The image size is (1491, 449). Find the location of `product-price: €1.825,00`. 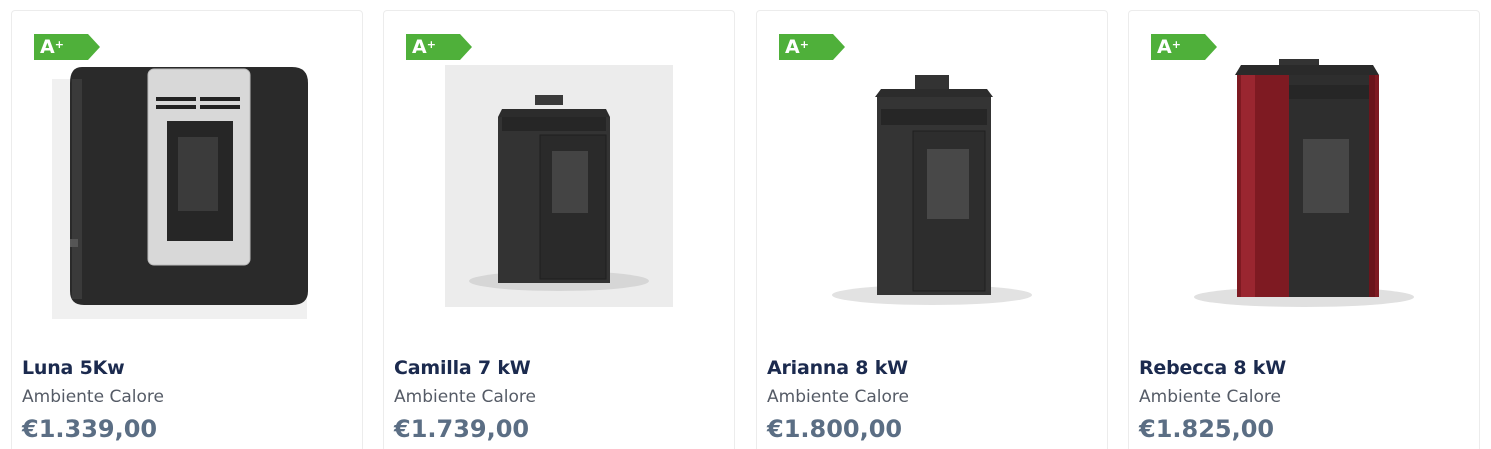

product-price: €1.825,00 is located at coordinates (1207, 429).